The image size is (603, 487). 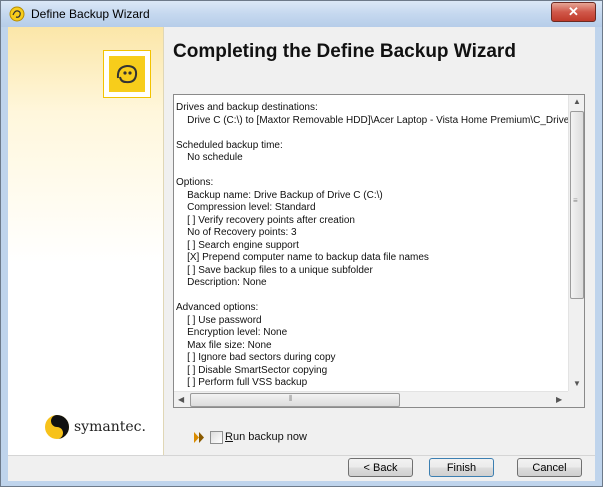 What do you see at coordinates (217, 307) in the screenshot?
I see `summary-line: Advanced options:` at bounding box center [217, 307].